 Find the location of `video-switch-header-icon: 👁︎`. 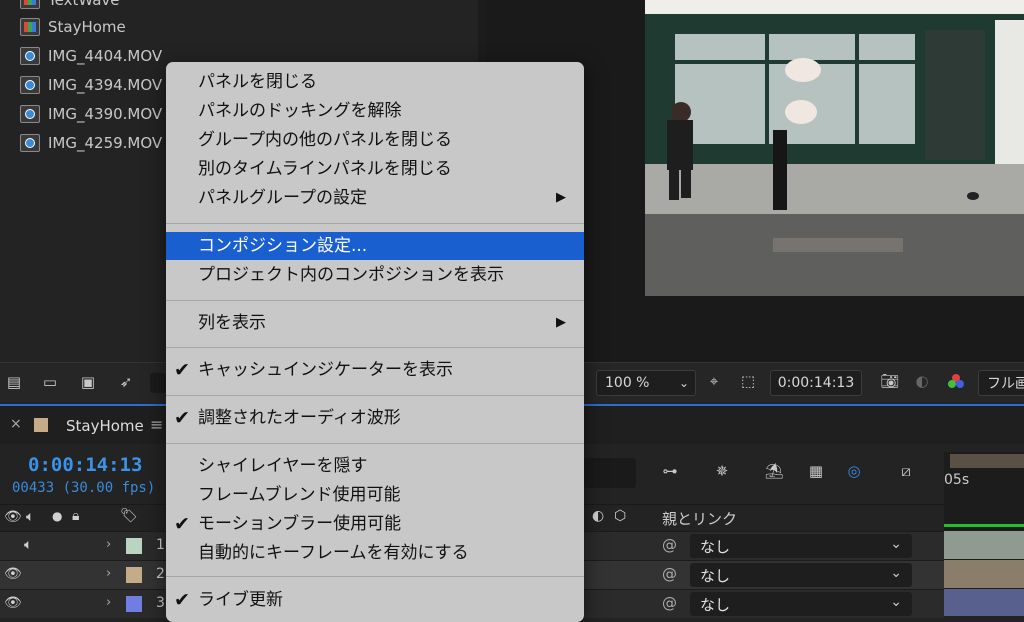

video-switch-header-icon: 👁︎ is located at coordinates (13, 517).